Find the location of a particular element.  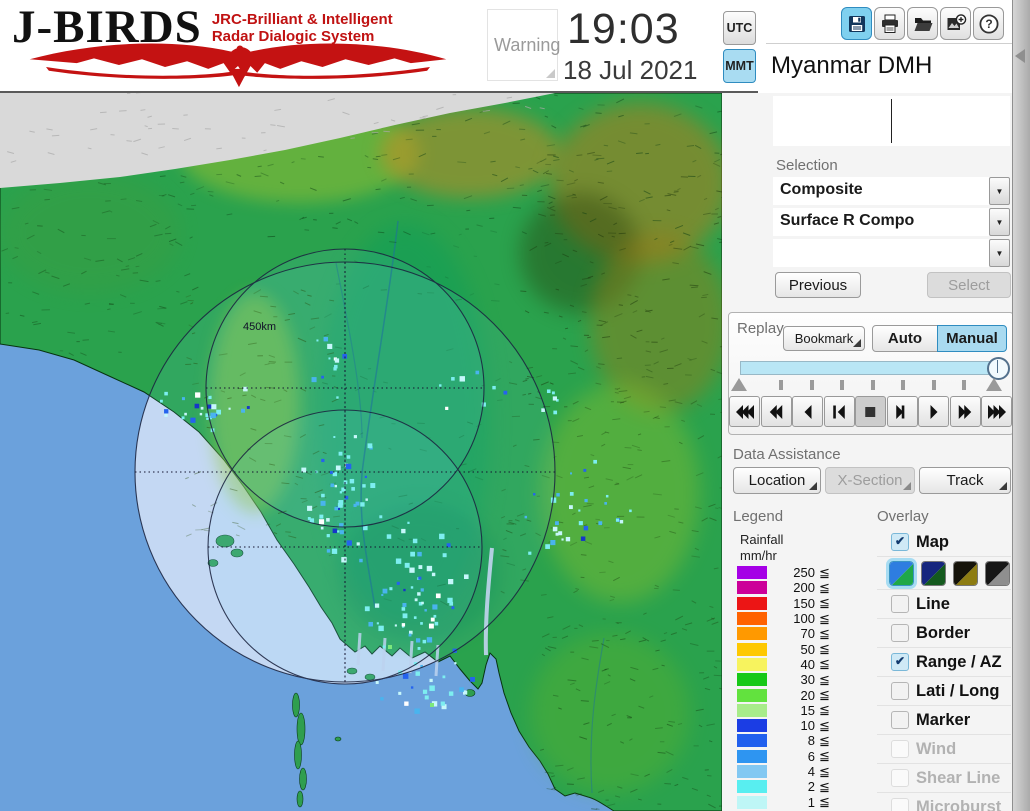

overlay-row-marker: Marker is located at coordinates (944, 720).